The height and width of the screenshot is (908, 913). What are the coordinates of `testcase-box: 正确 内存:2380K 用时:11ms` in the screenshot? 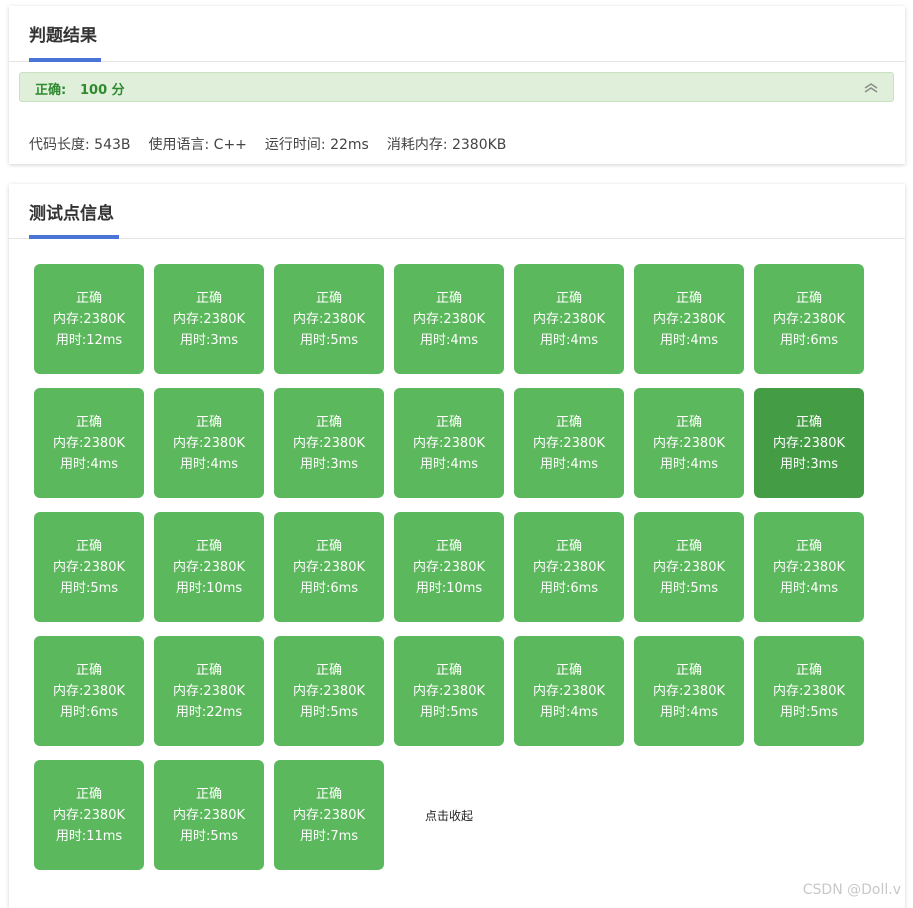 It's located at (89, 815).